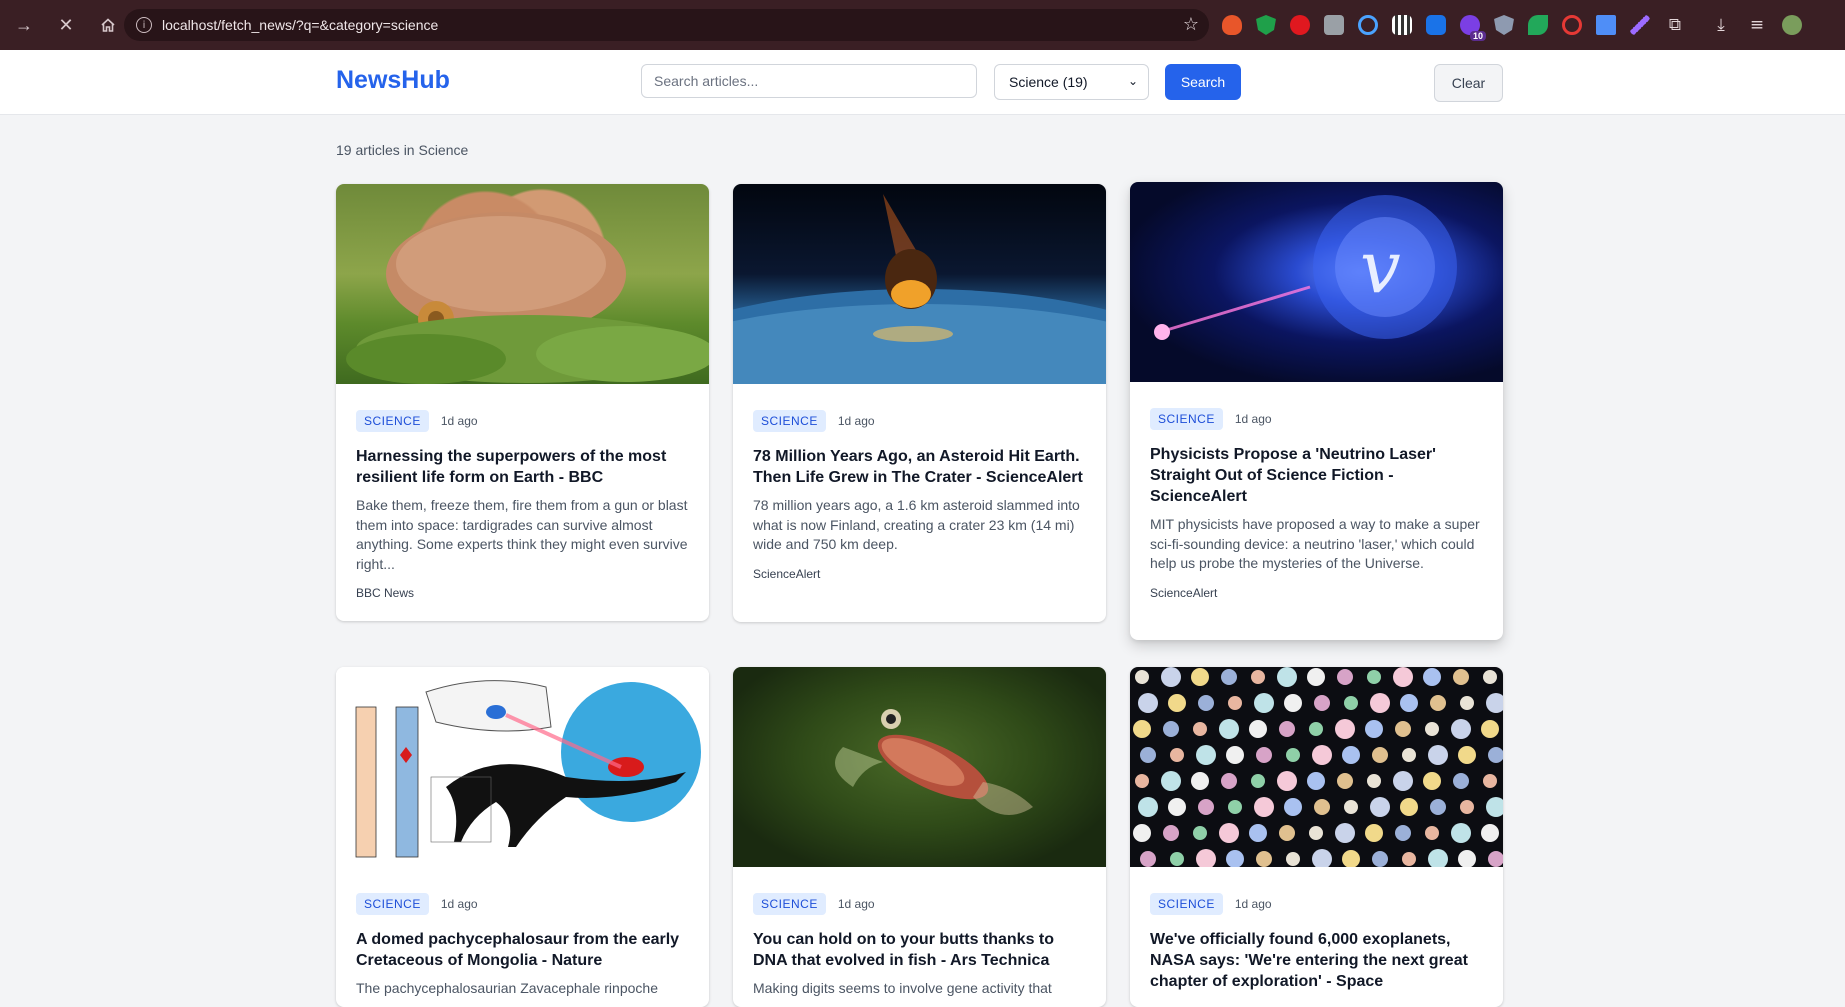 This screenshot has width=1845, height=1007. What do you see at coordinates (1316, 282) in the screenshot?
I see `article-image: v` at bounding box center [1316, 282].